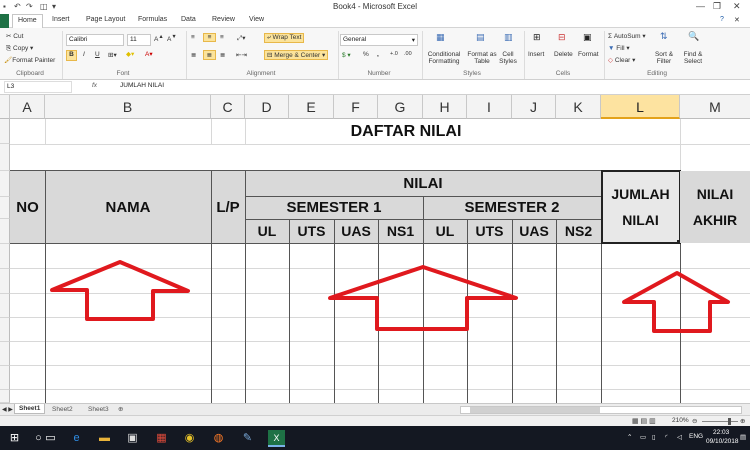 This screenshot has height=450, width=750. I want to click on fill-down-icon: ▼, so click(611, 48).